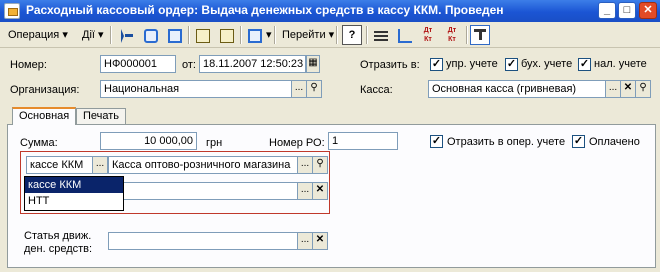 Image resolution: width=660 pixels, height=272 pixels. What do you see at coordinates (436, 64) in the screenshot?
I see `mgmt-accounting-checkbox: ✓` at bounding box center [436, 64].